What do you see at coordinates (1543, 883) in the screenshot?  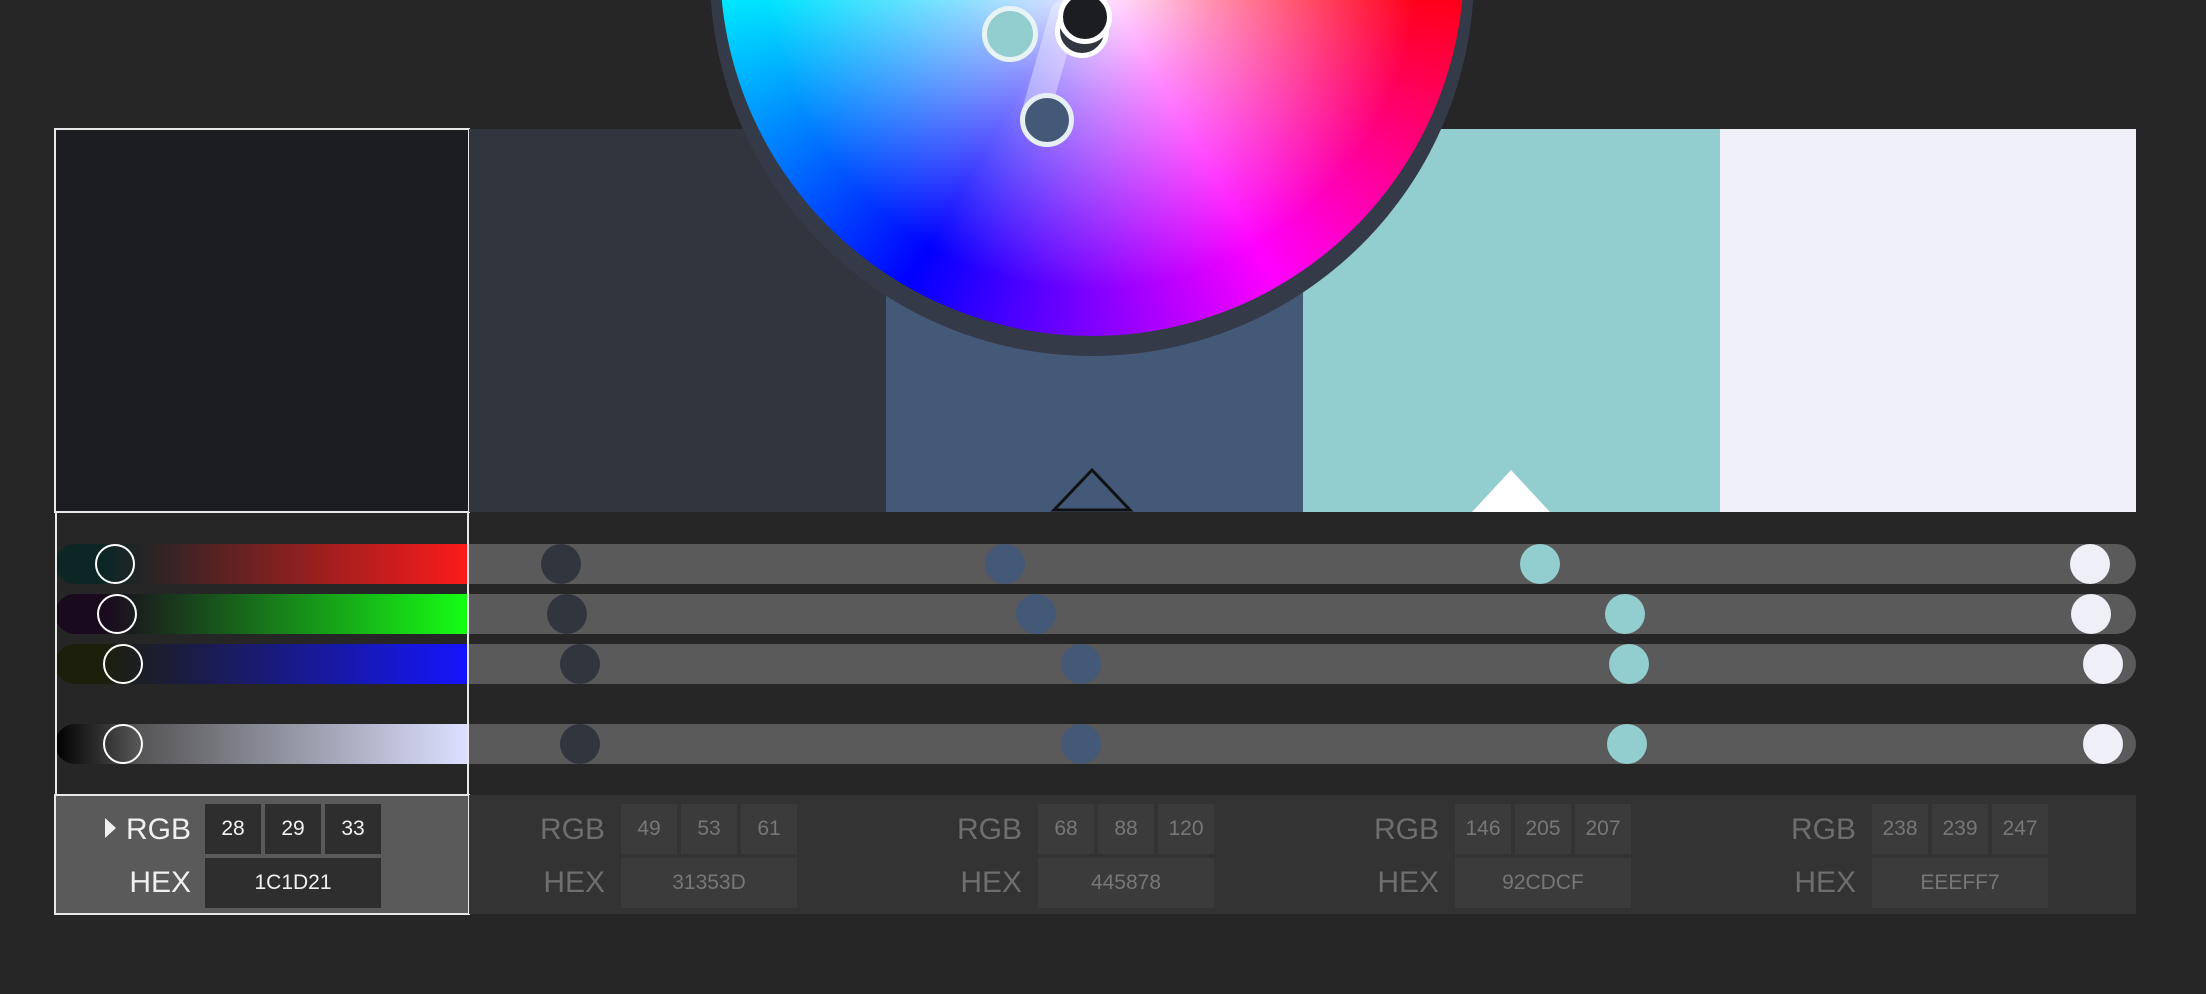 I see `hex-value-field: 92CDCF` at bounding box center [1543, 883].